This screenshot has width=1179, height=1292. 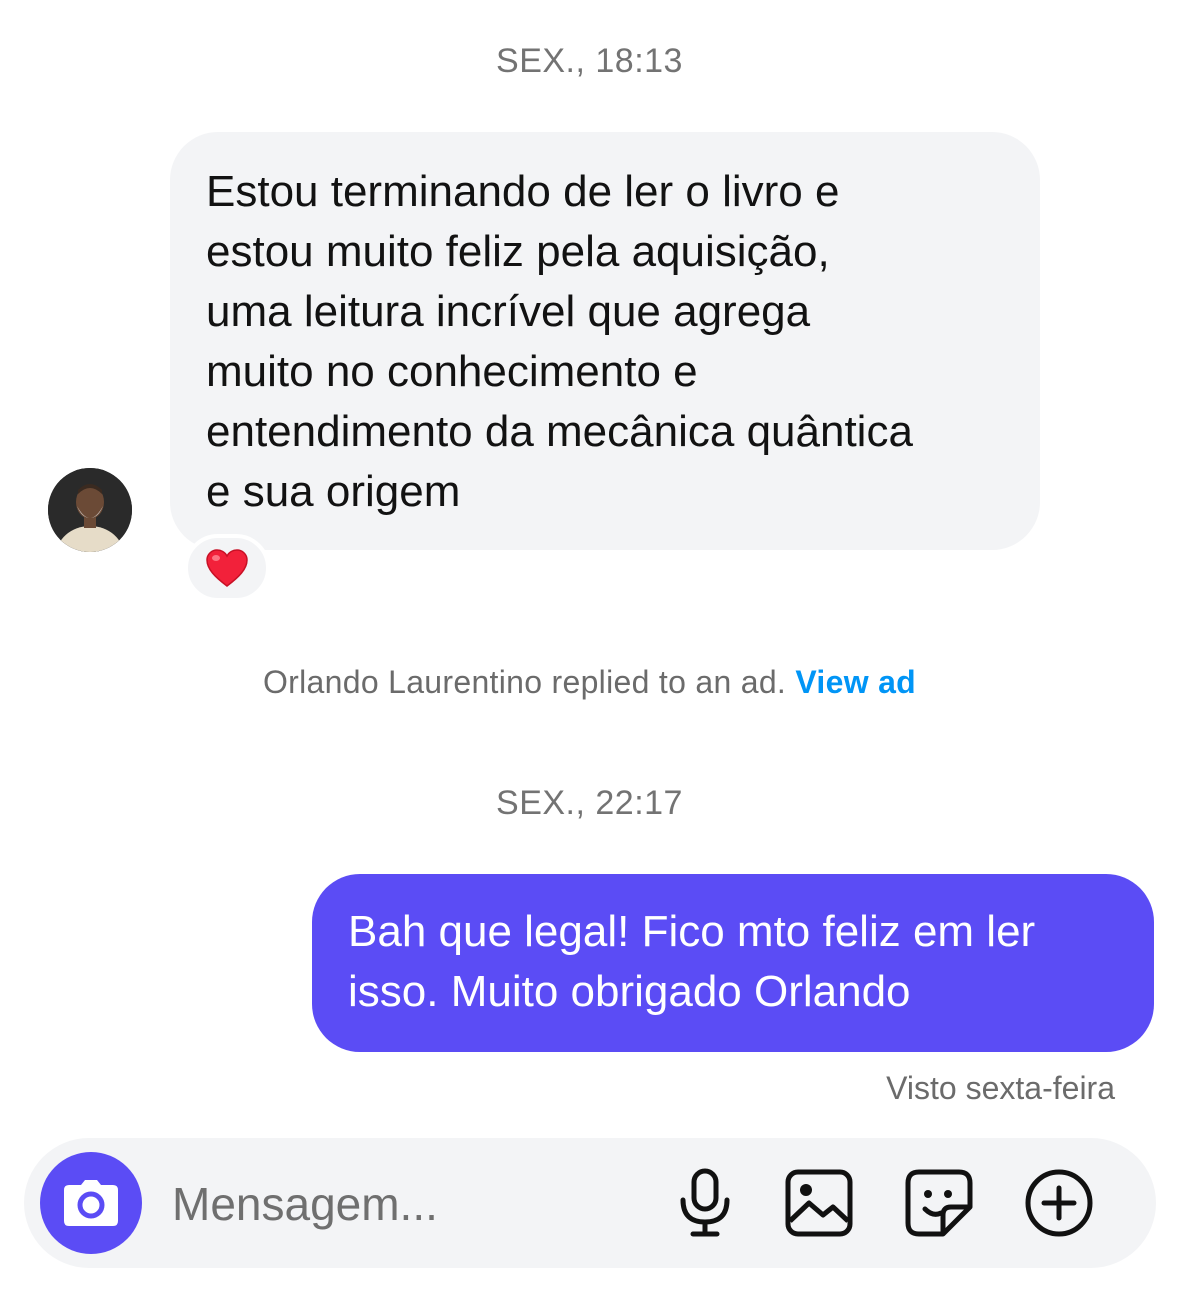 I want to click on message-line: Estou terminando de ler o livro e, so click(x=523, y=191).